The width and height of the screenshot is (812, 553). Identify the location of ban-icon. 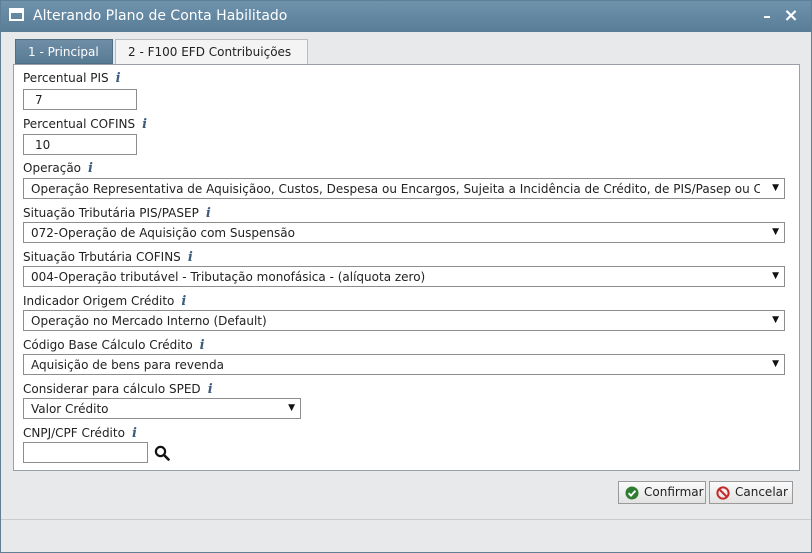
(723, 493).